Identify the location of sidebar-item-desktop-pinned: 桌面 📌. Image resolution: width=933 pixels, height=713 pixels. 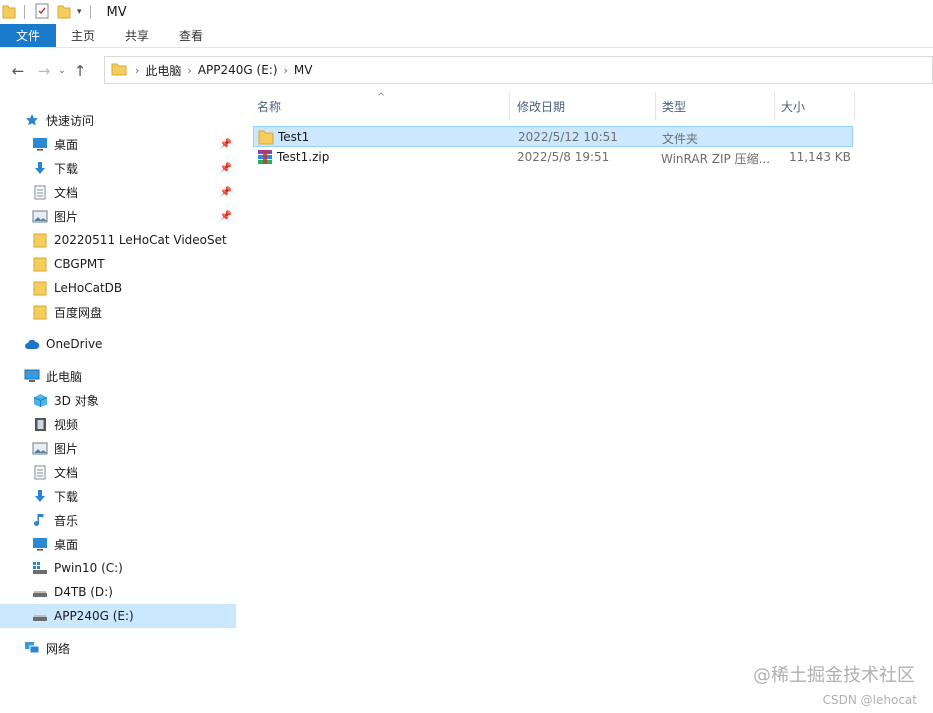
(118, 144).